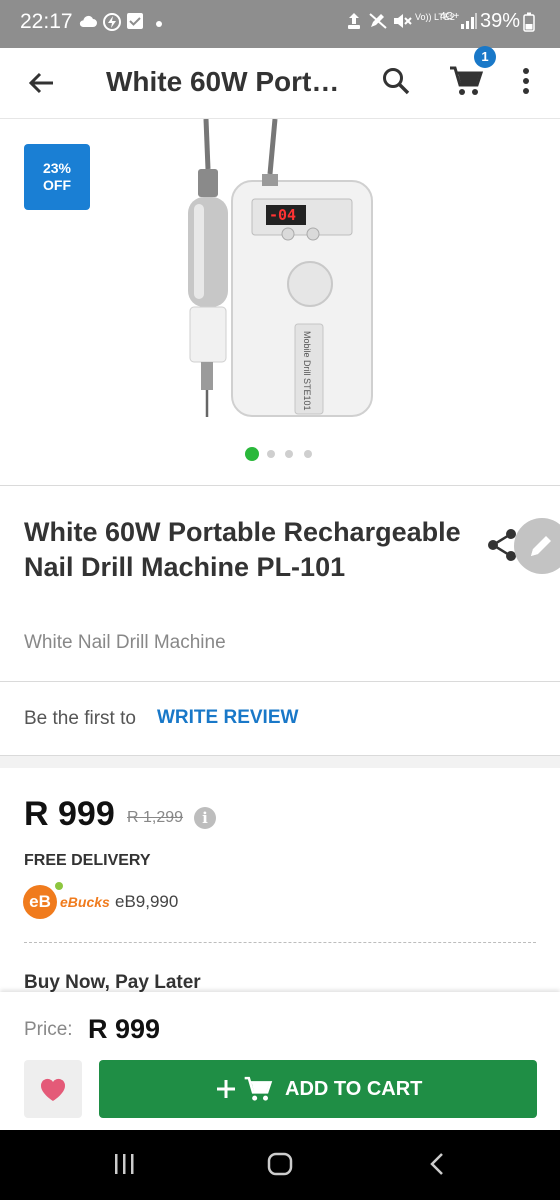 This screenshot has height=1200, width=560. I want to click on dashed-divider, so click(280, 942).